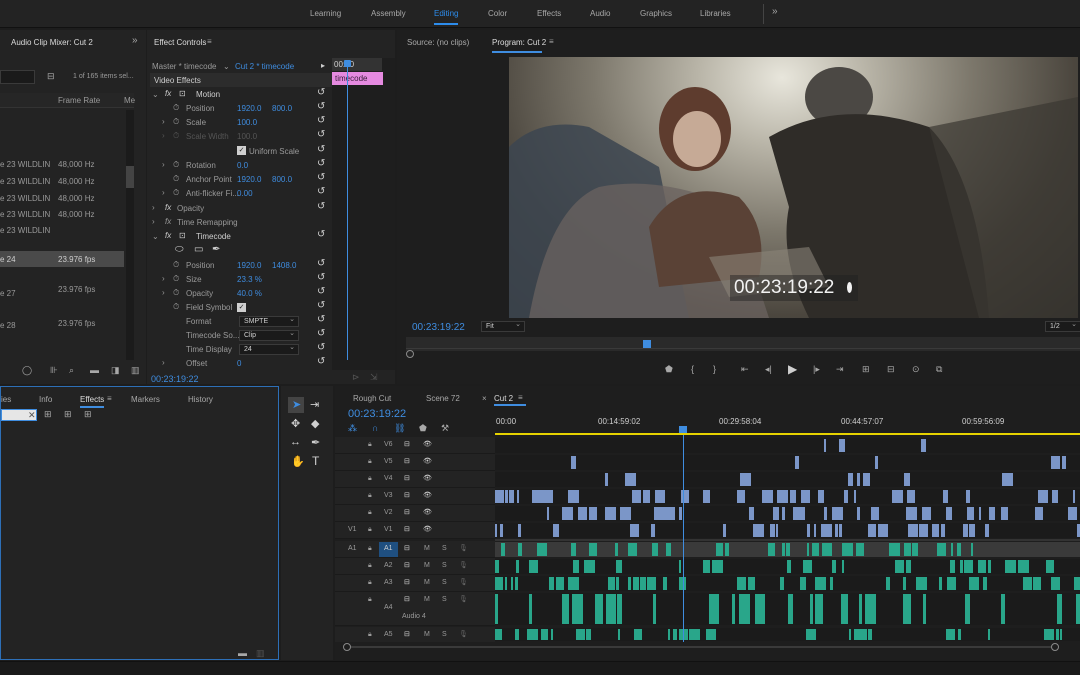 The height and width of the screenshot is (675, 1080). I want to click on panel-menu-icon: ≡, so click(209, 41).